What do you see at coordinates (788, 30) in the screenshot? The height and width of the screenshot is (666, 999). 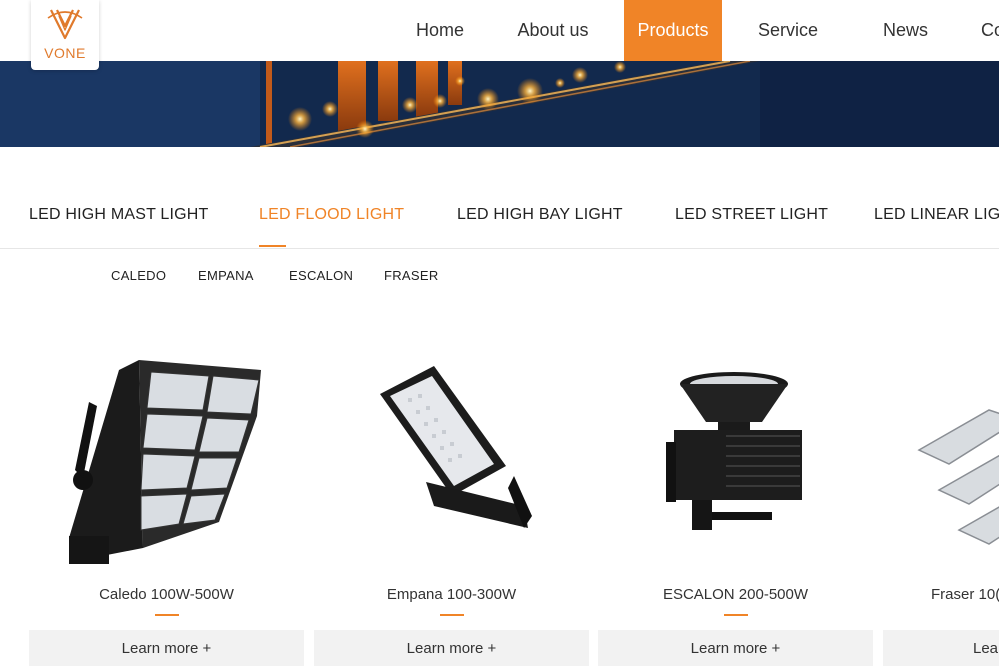 I see `nav-service: Service` at bounding box center [788, 30].